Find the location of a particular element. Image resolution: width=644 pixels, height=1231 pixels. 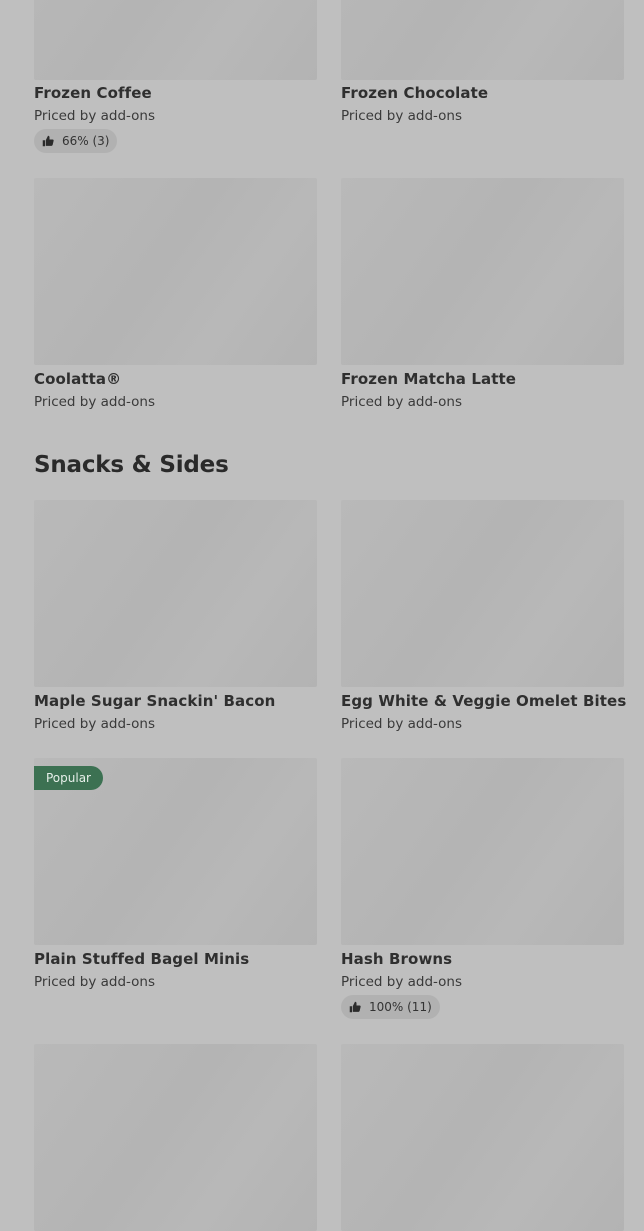

item-name: Coolatta® is located at coordinates (78, 379).